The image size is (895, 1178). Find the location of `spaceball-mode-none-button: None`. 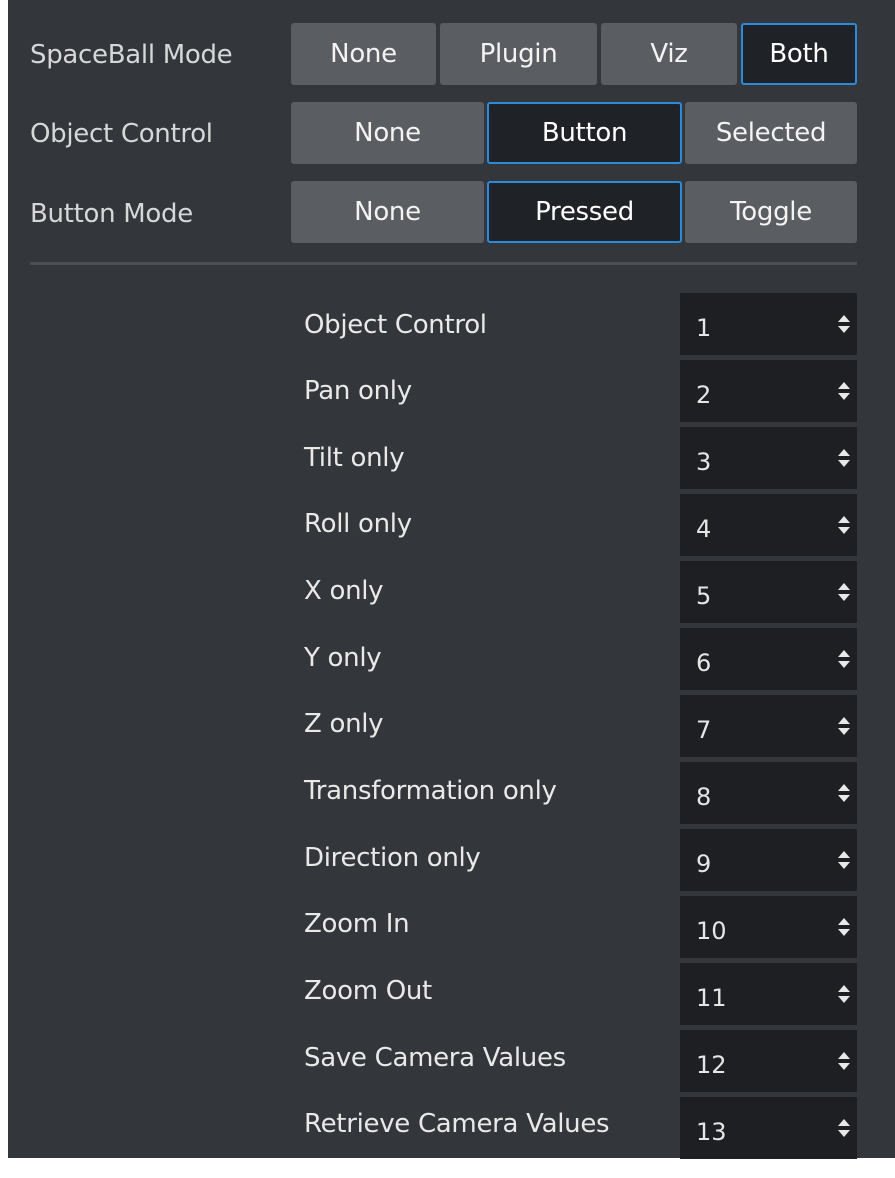

spaceball-mode-none-button: None is located at coordinates (363, 54).